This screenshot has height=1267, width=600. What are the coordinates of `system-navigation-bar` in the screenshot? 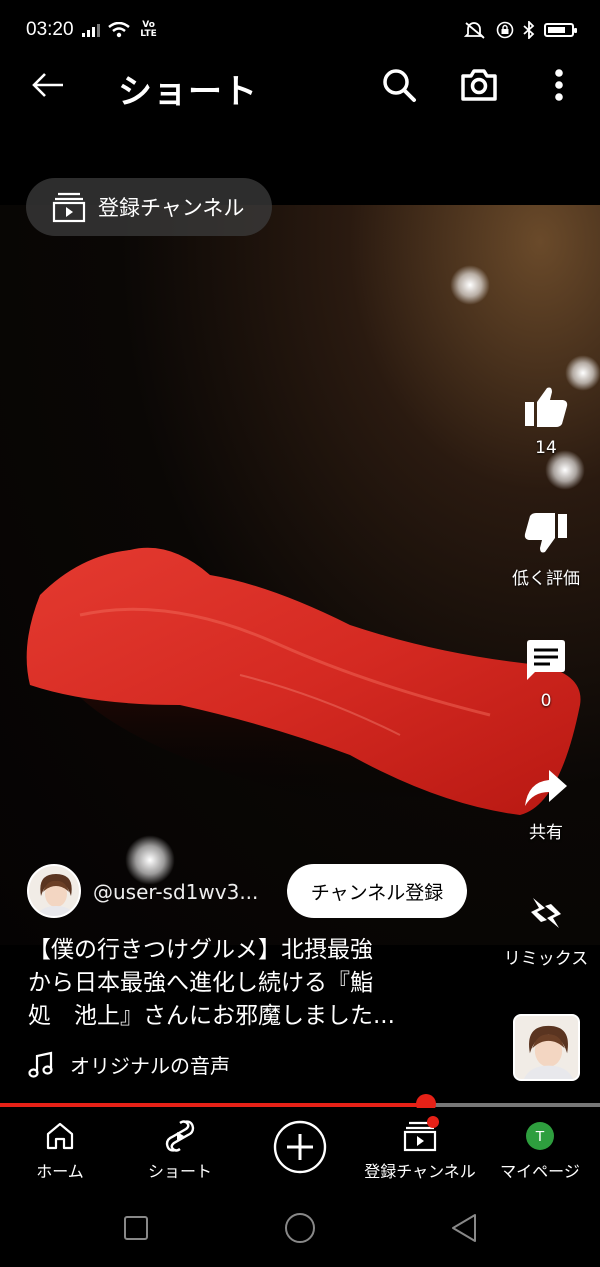 It's located at (300, 1227).